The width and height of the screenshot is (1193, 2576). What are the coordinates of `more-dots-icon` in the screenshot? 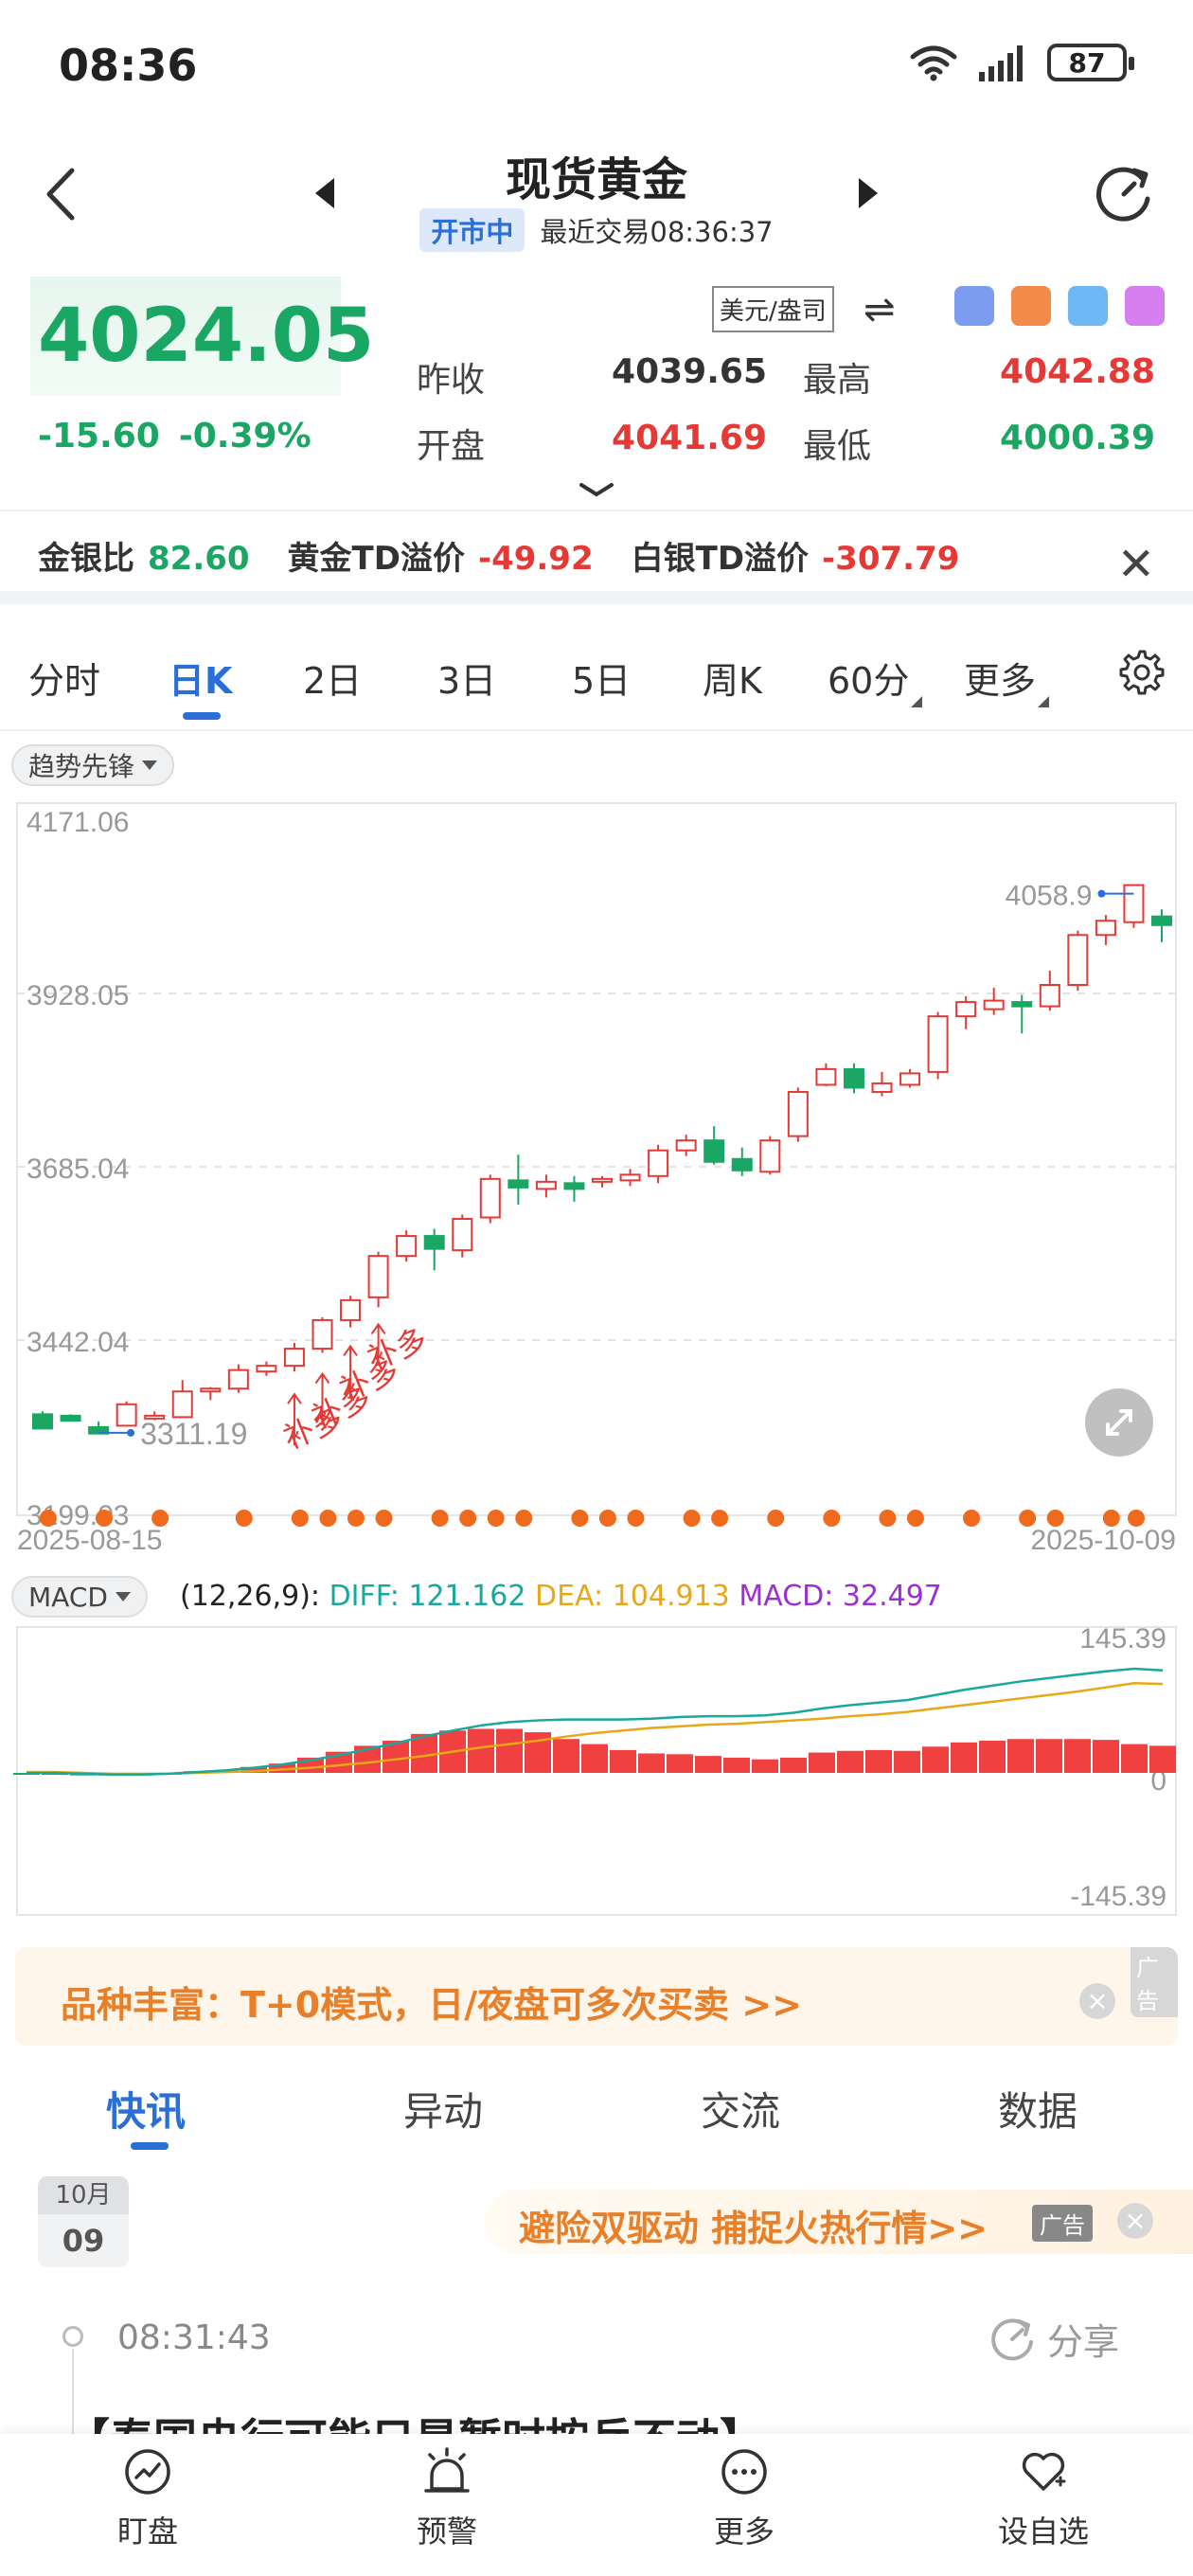 It's located at (744, 2472).